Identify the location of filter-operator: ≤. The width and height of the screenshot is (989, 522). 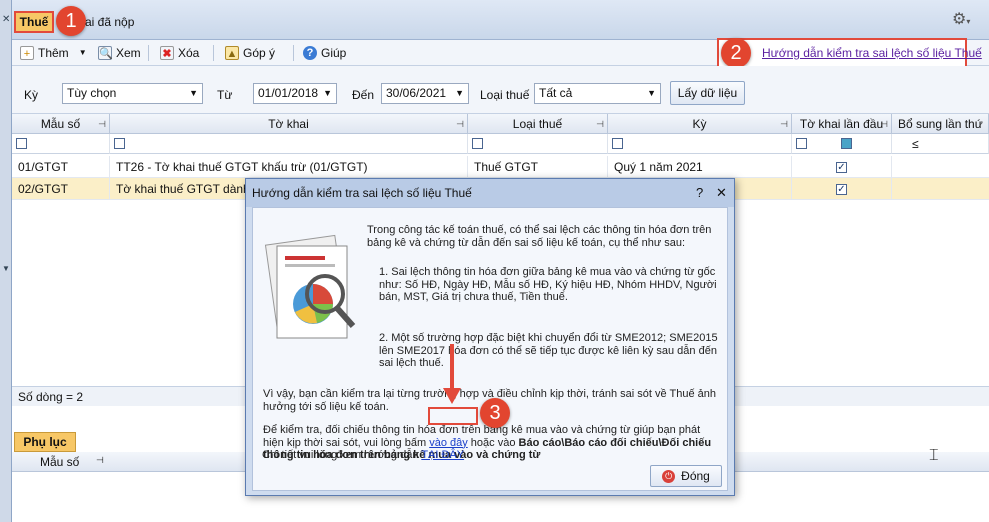
(915, 144).